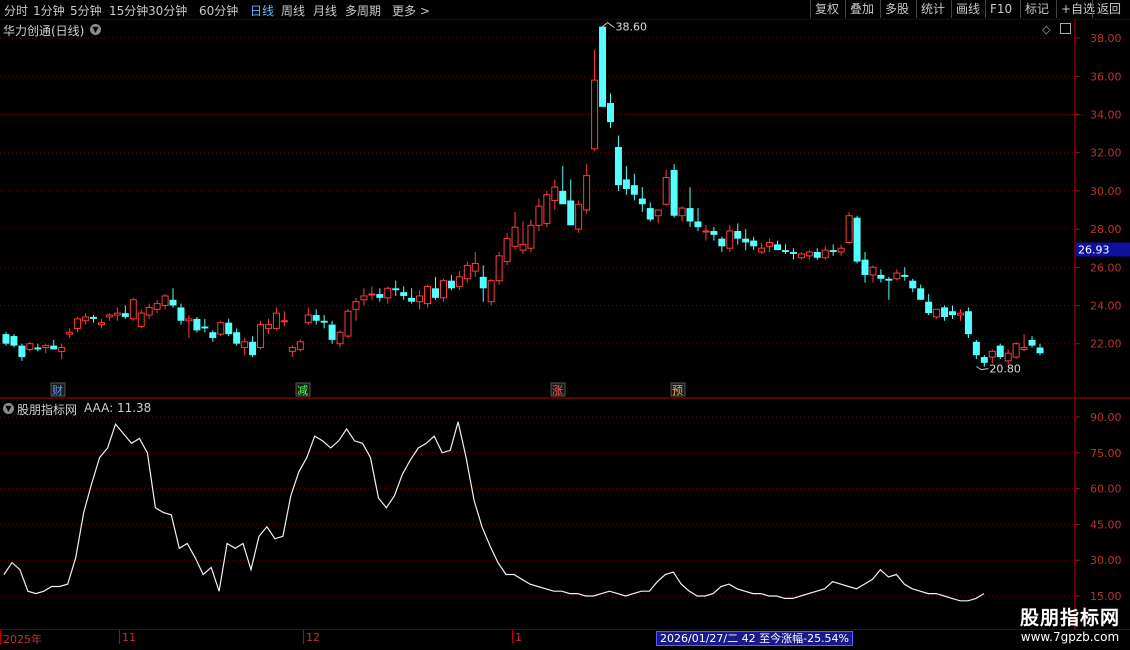 The image size is (1130, 650). I want to click on y-tick-label: 30.00, so click(1106, 560).